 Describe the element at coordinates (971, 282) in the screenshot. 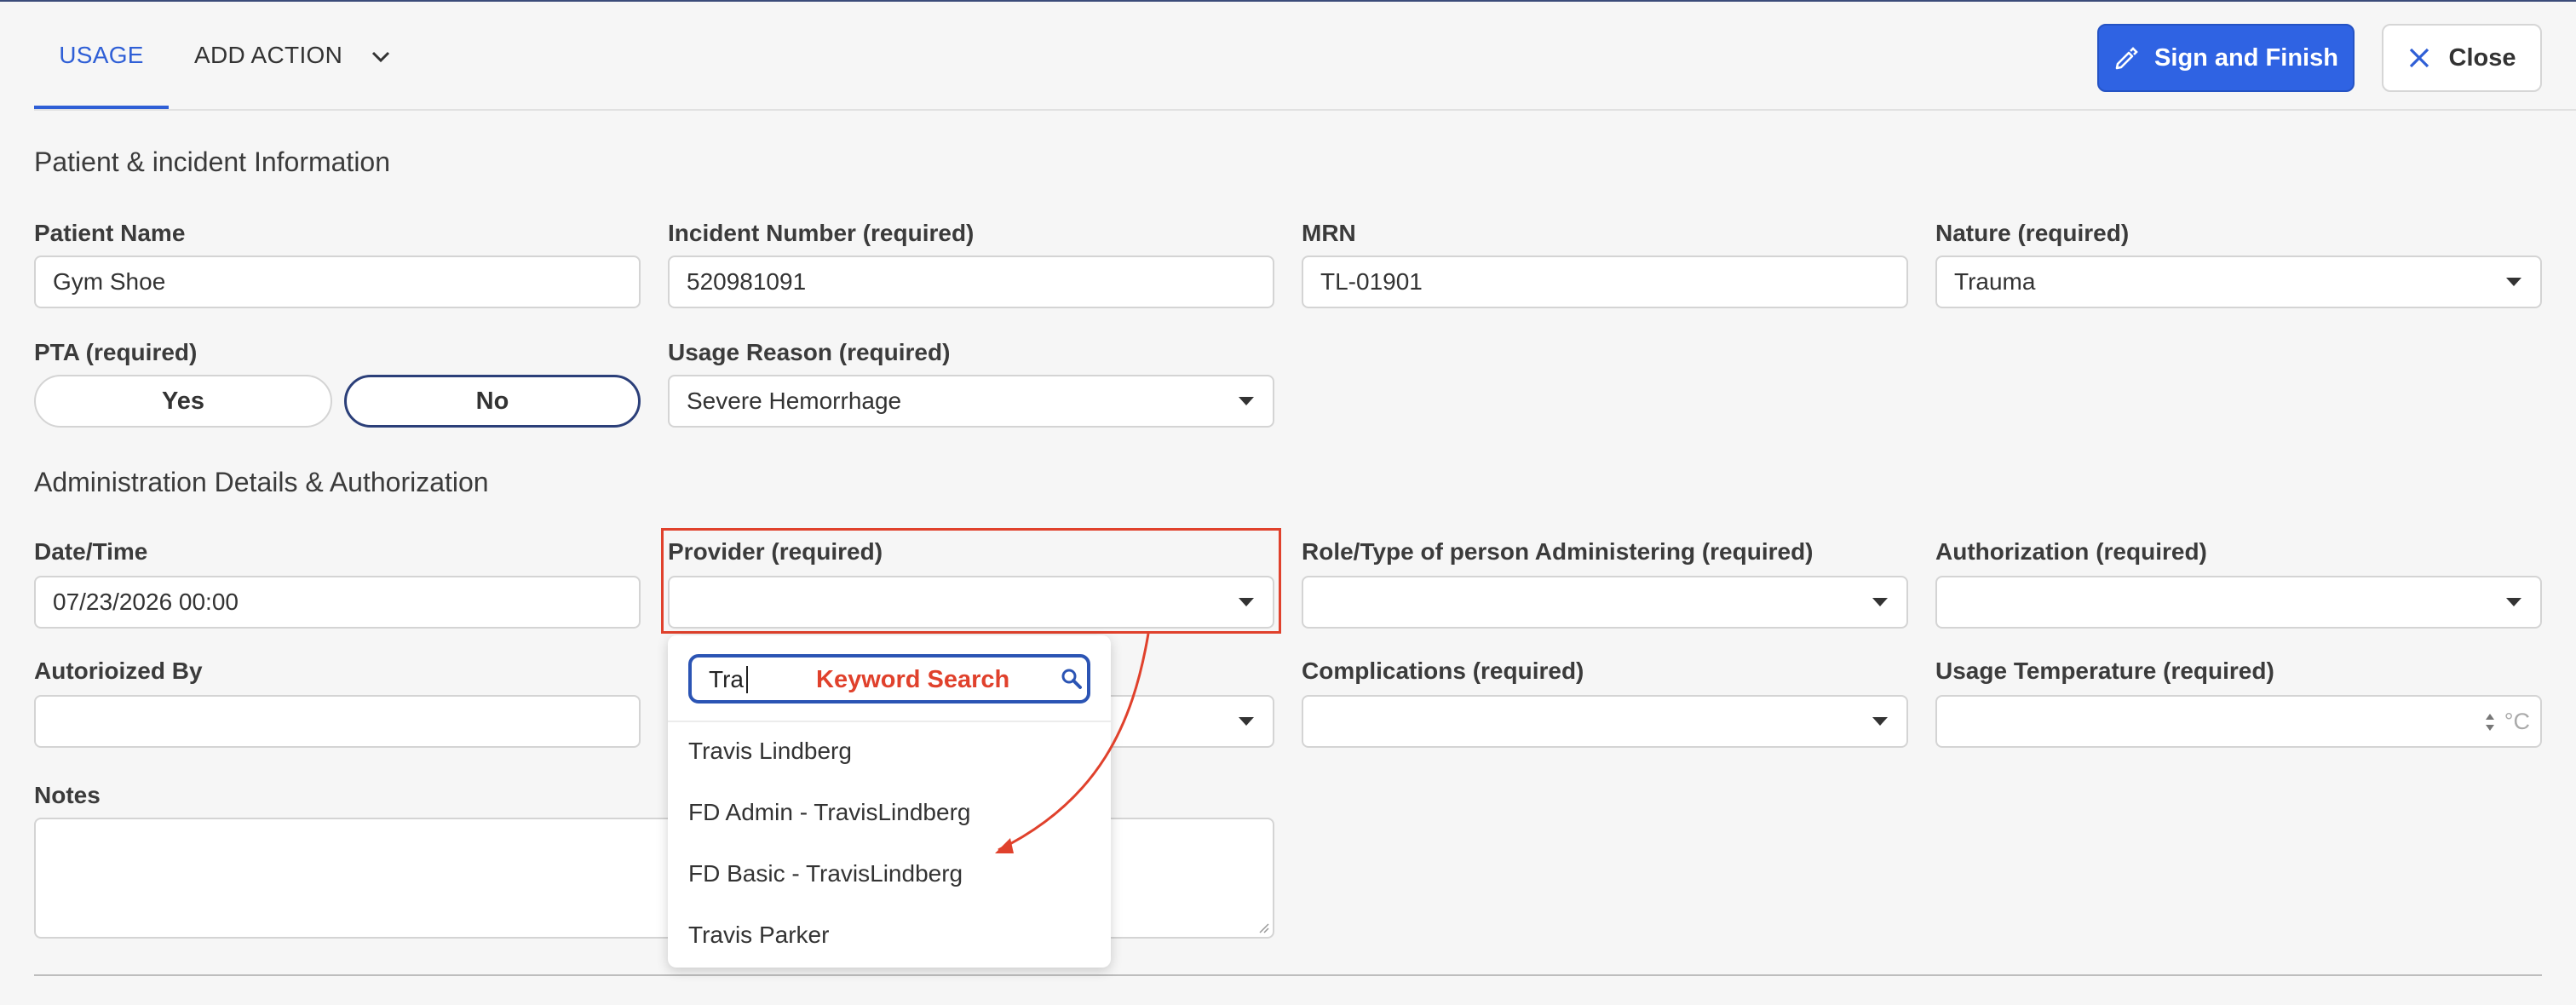

I see `incident-number-field: 520981091` at that location.